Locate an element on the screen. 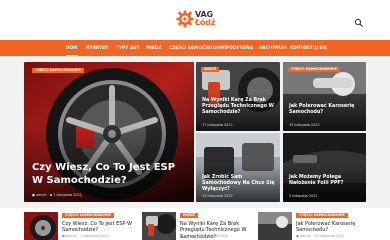  list-item-3-thumb is located at coordinates (275, 226).